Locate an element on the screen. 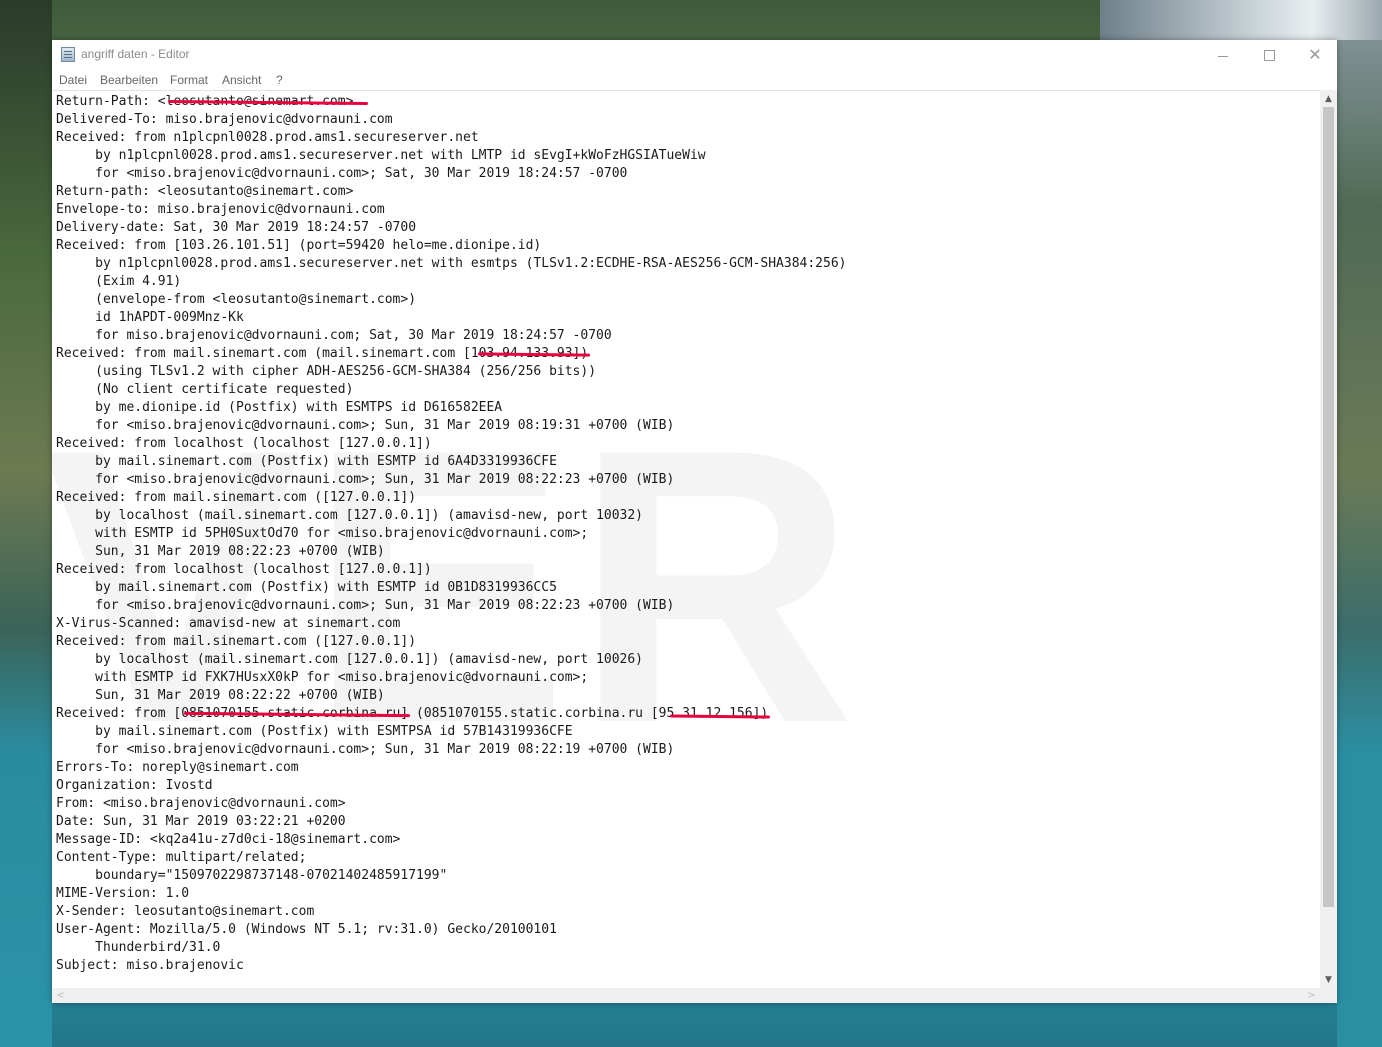  desktop-wallpaper-left is located at coordinates (26, 523).